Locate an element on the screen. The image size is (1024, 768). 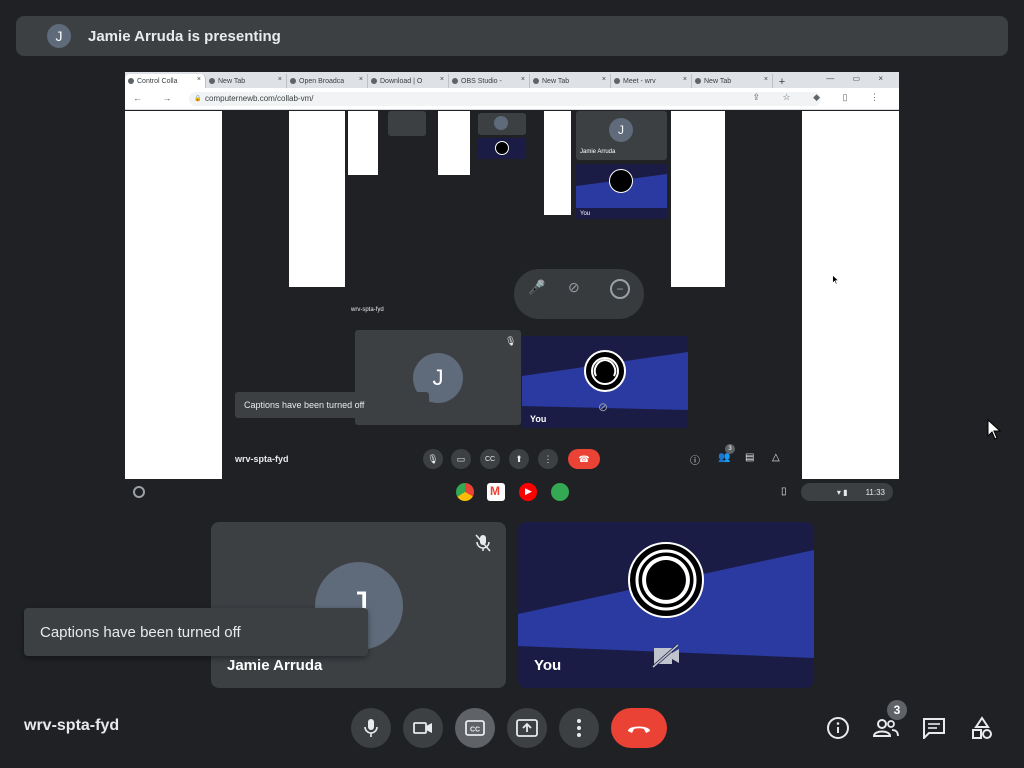
mic-button is located at coordinates (371, 728).